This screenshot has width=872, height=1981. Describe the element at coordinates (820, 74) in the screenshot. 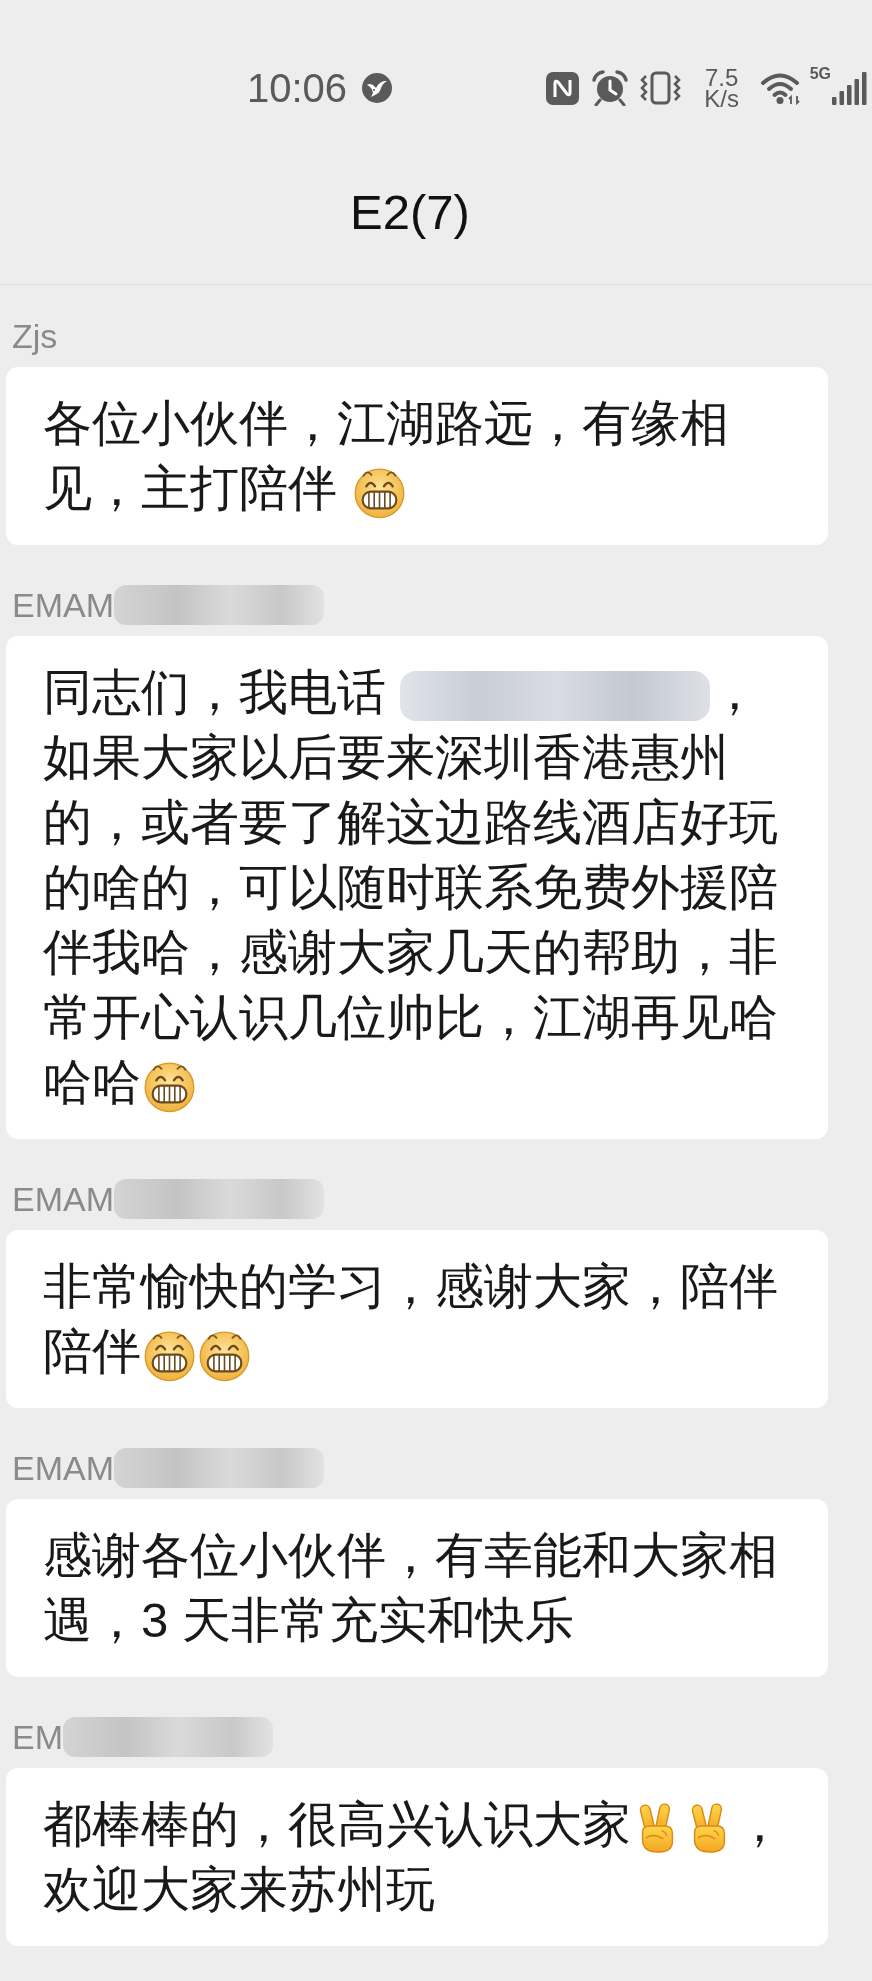

I see `network-type: 5G` at that location.